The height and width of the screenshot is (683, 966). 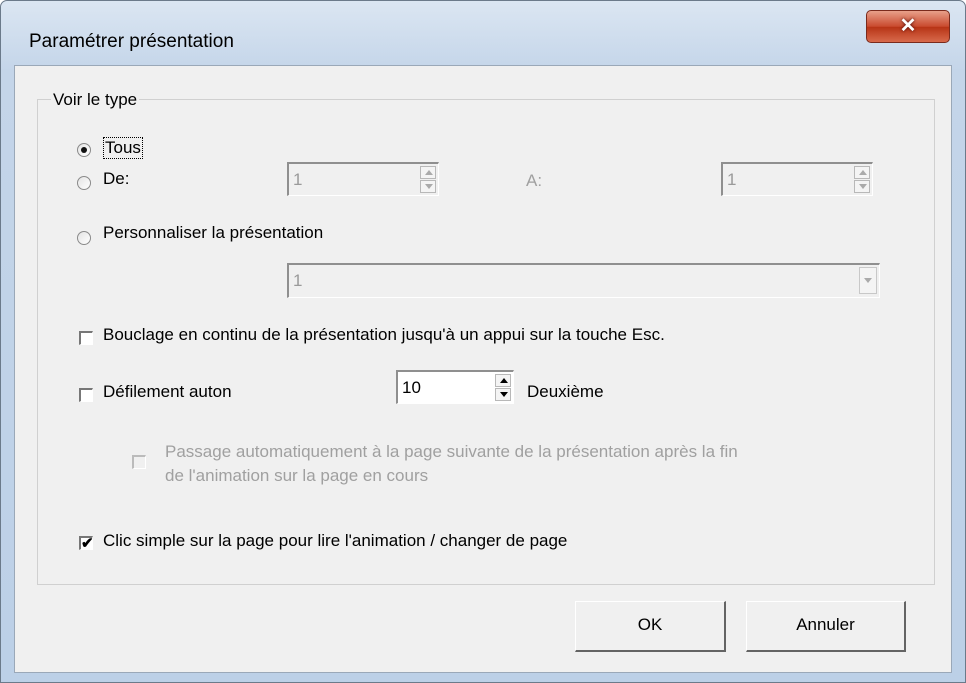 What do you see at coordinates (483, 31) in the screenshot?
I see `title-bar: Paramétrer présentation ✕` at bounding box center [483, 31].